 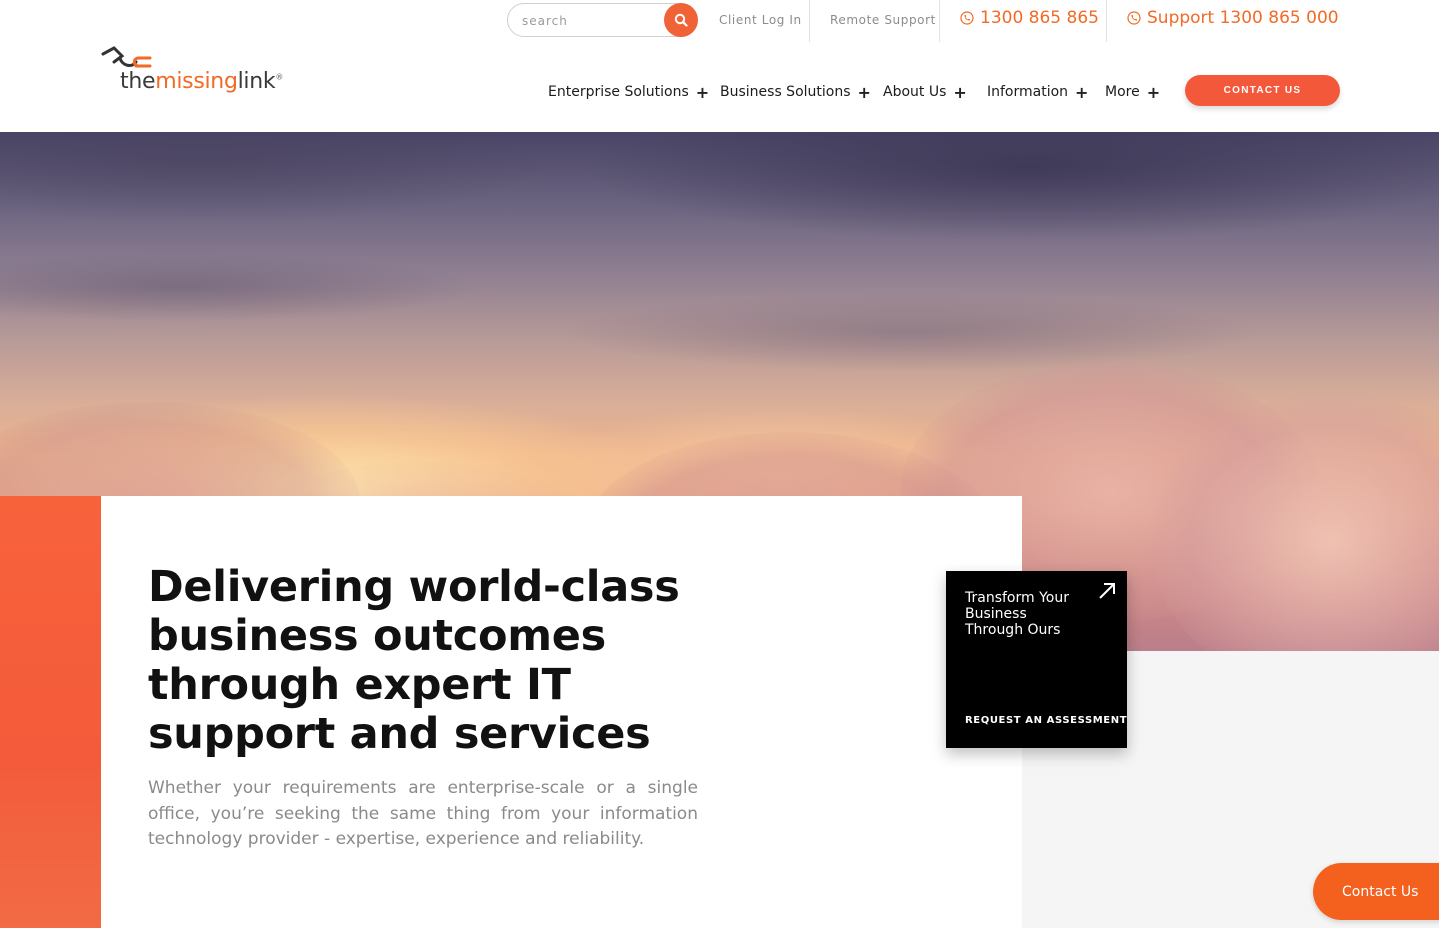 I want to click on nav-more: More +, so click(x=1132, y=92).